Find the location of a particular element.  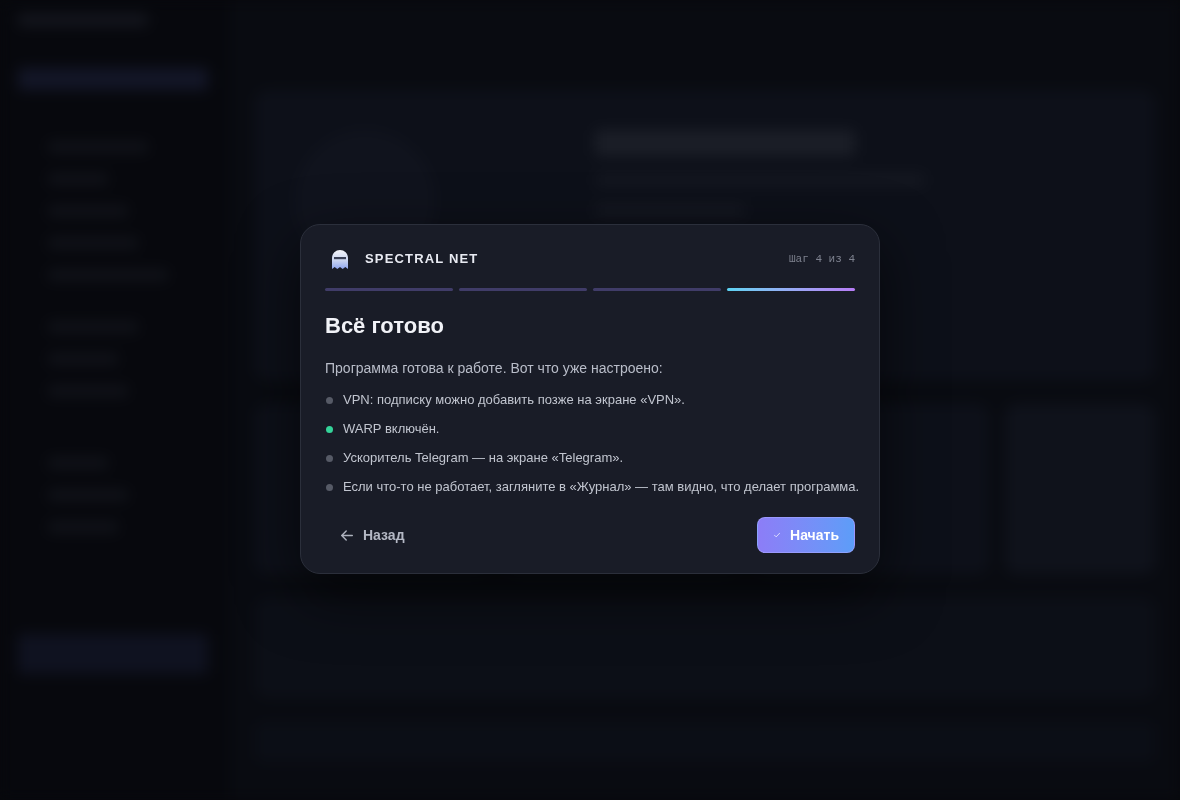

intro-text: Программа готова к работе. Вот что уже настроено: is located at coordinates (494, 368).